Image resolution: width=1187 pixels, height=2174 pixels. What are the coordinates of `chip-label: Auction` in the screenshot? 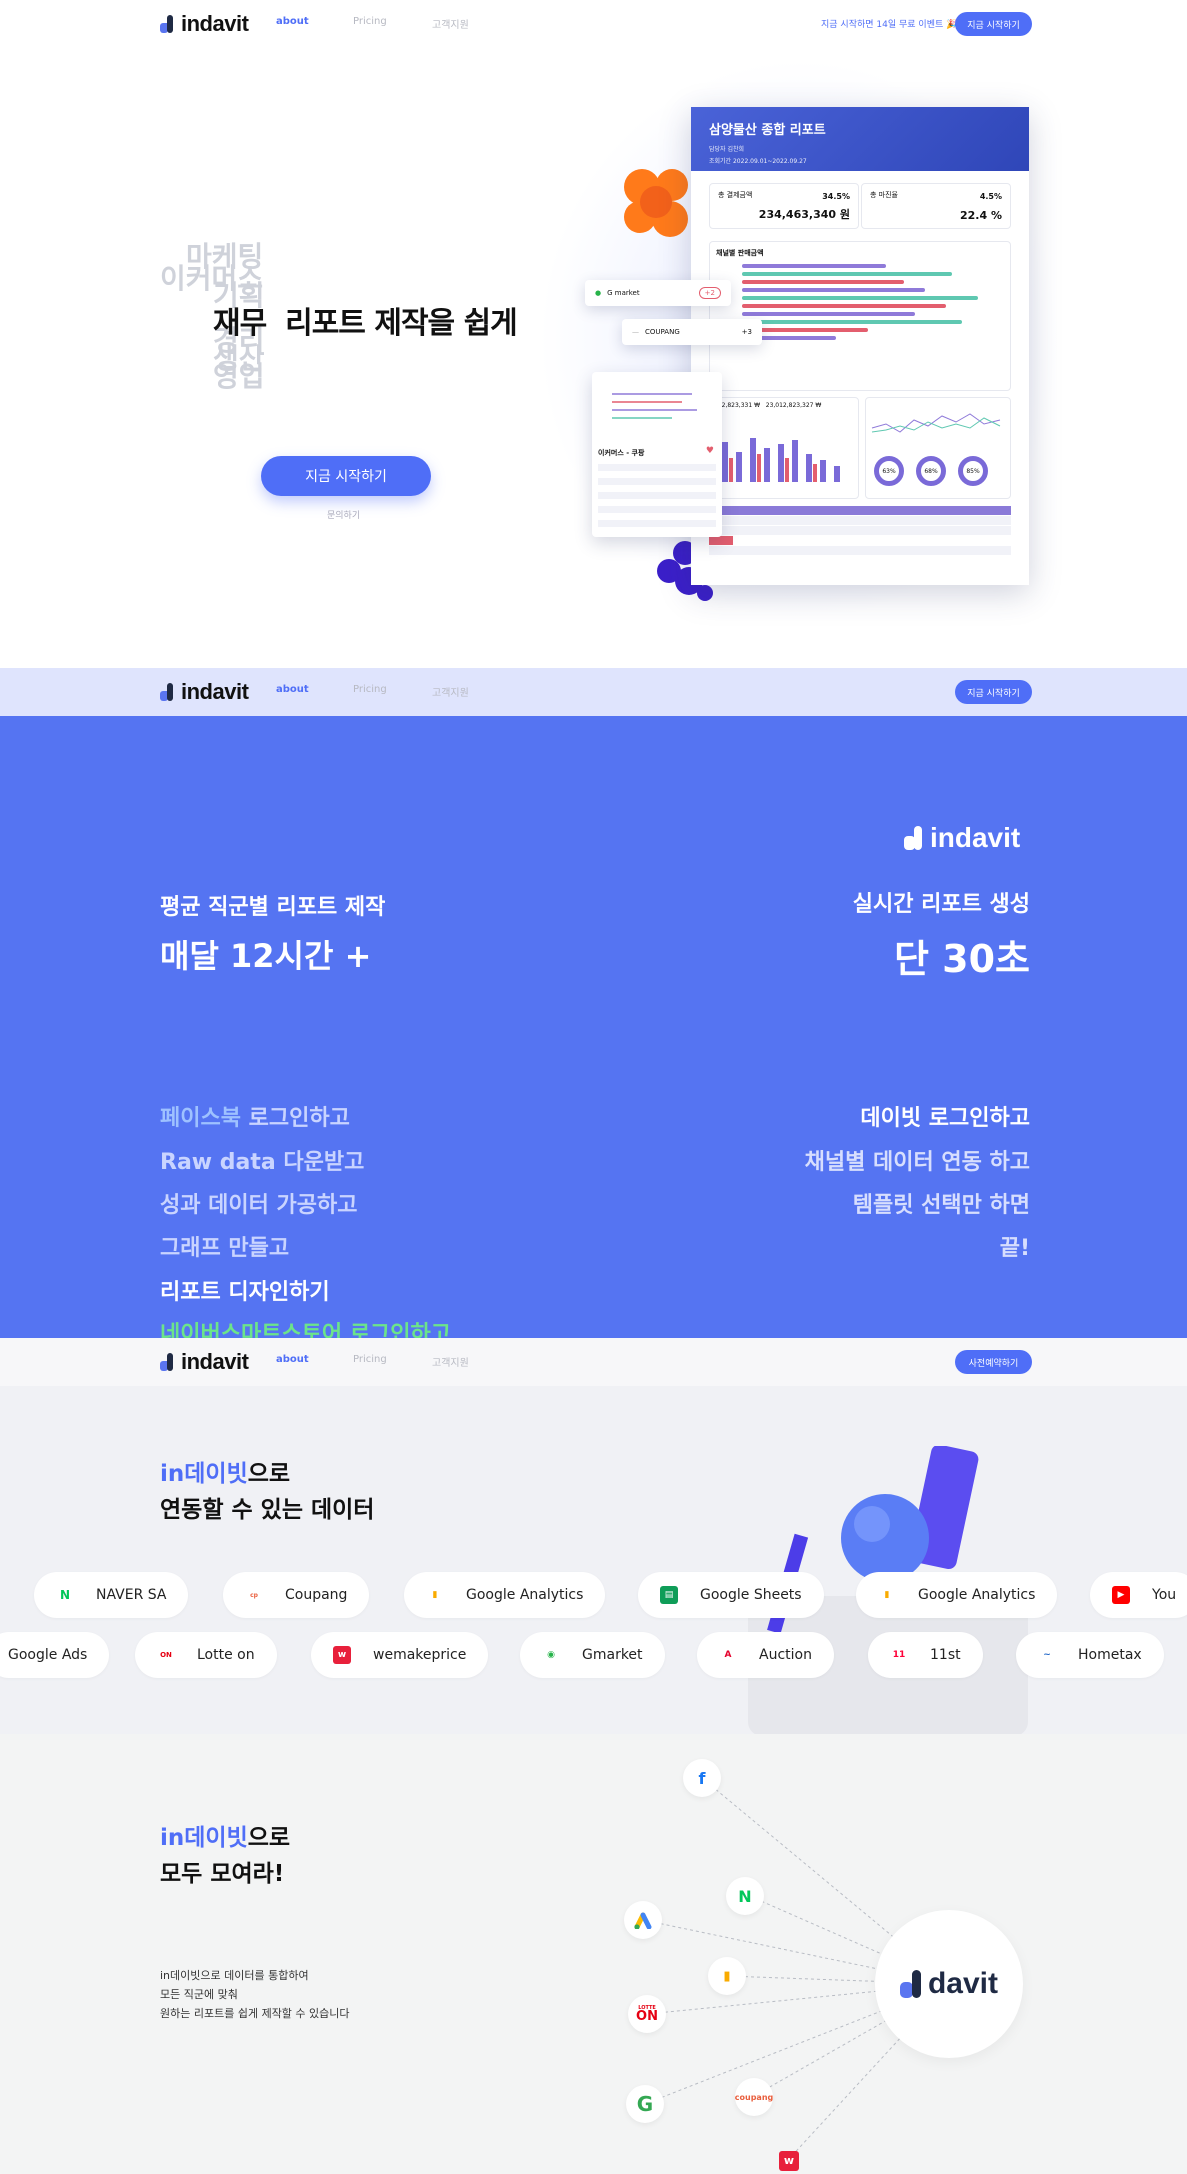 It's located at (785, 1655).